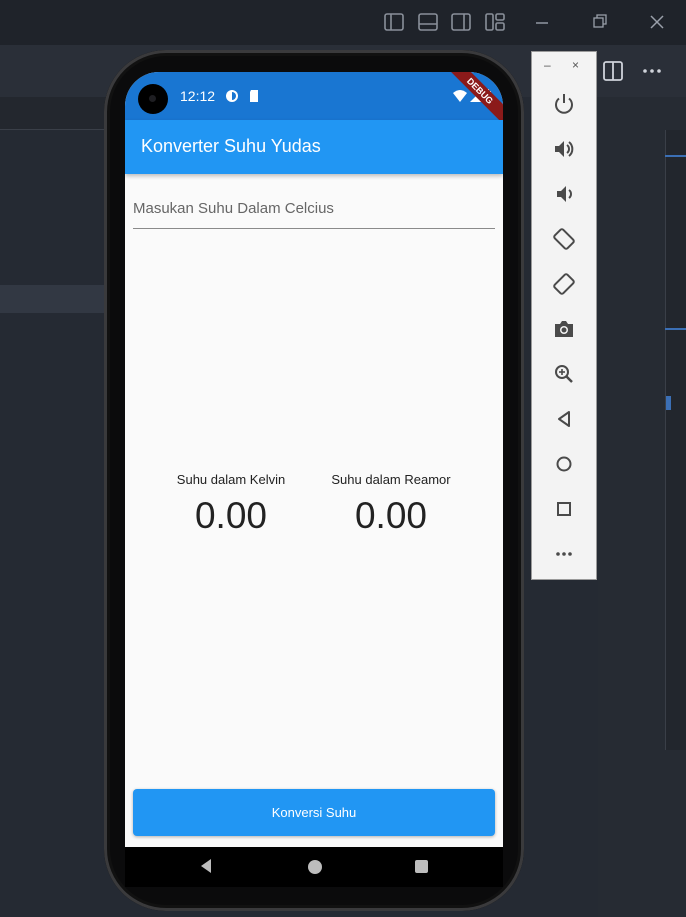 The height and width of the screenshot is (917, 686). I want to click on overview-icon, so click(564, 509).